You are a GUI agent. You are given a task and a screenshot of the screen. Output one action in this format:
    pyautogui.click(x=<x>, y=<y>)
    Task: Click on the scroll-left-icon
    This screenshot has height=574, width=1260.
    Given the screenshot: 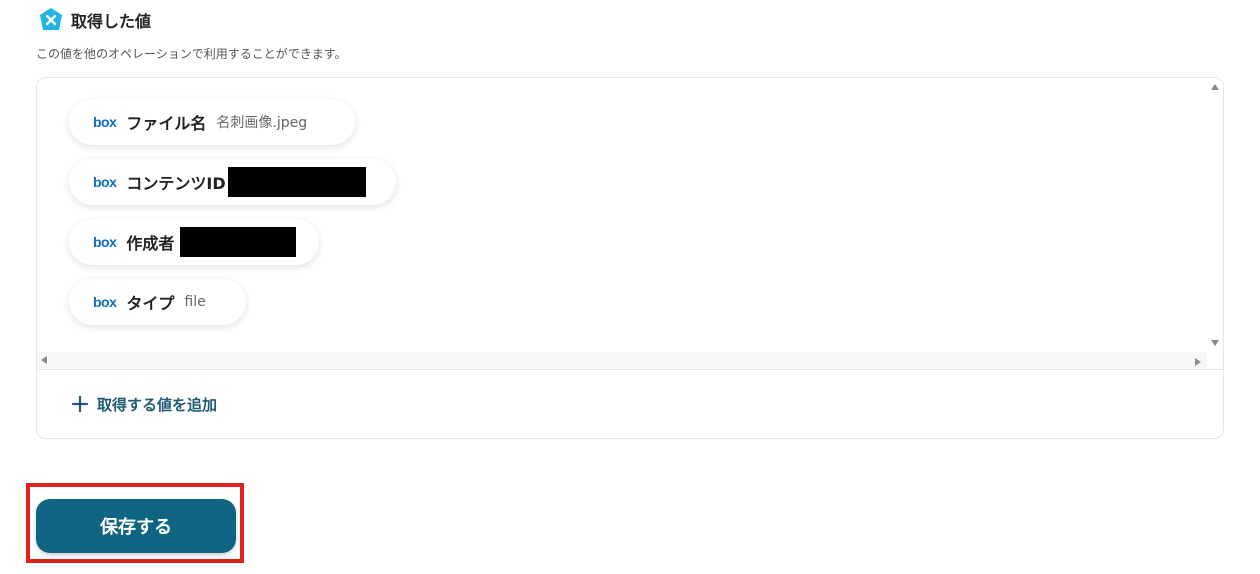 What is the action you would take?
    pyautogui.click(x=44, y=360)
    